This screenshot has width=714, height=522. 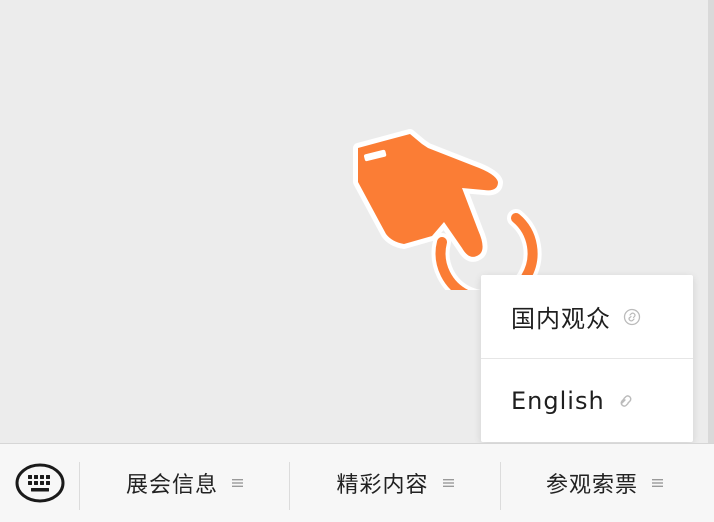 What do you see at coordinates (382, 485) in the screenshot?
I see `menu-button-label: 精彩内容` at bounding box center [382, 485].